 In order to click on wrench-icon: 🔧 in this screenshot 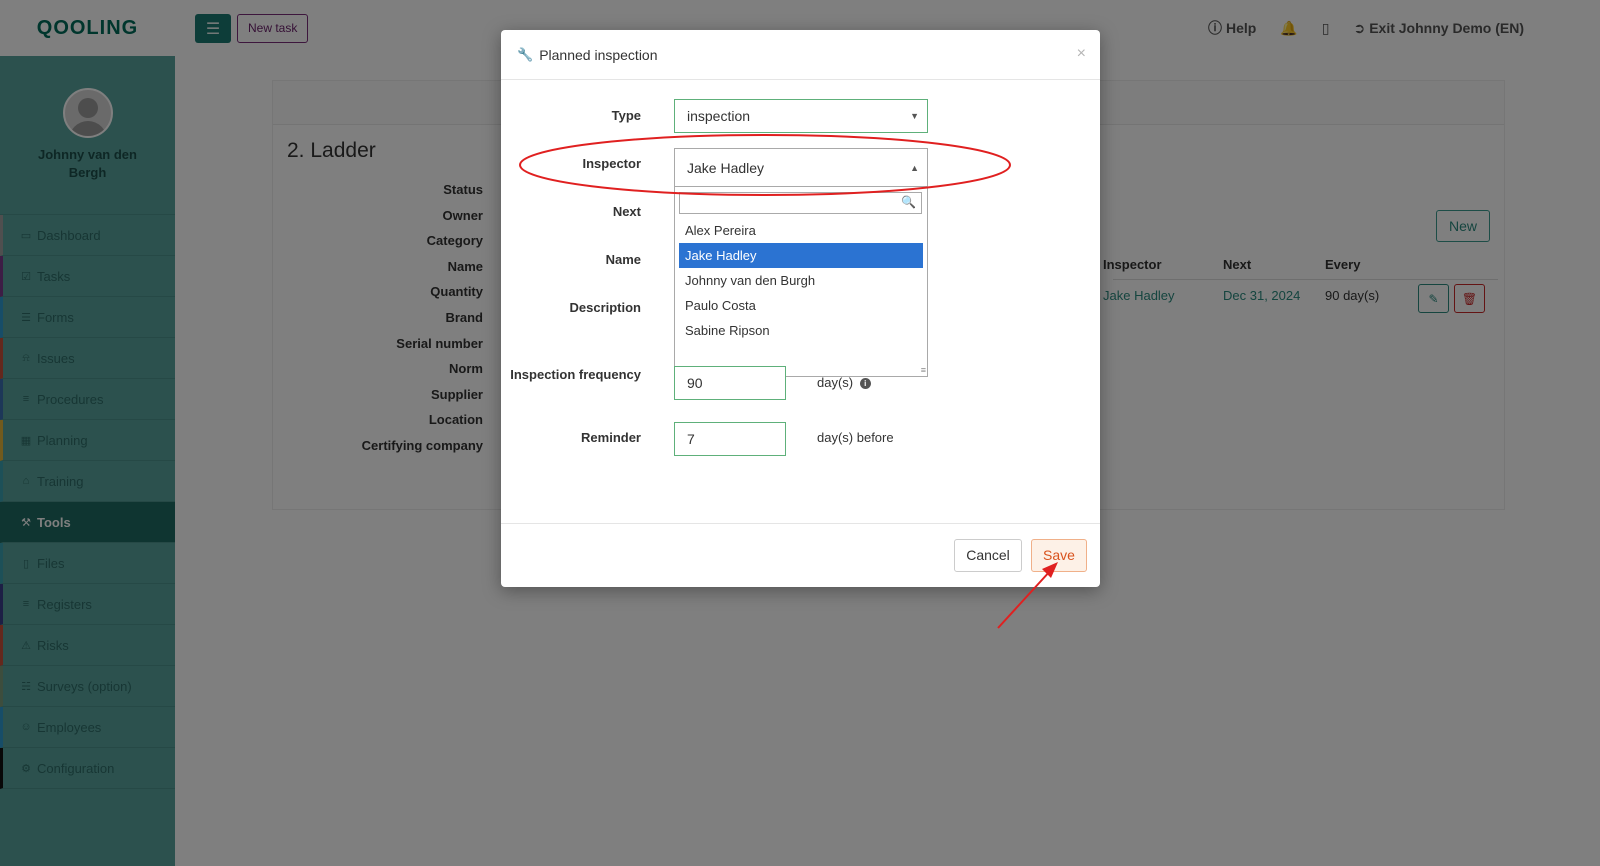, I will do `click(525, 54)`.